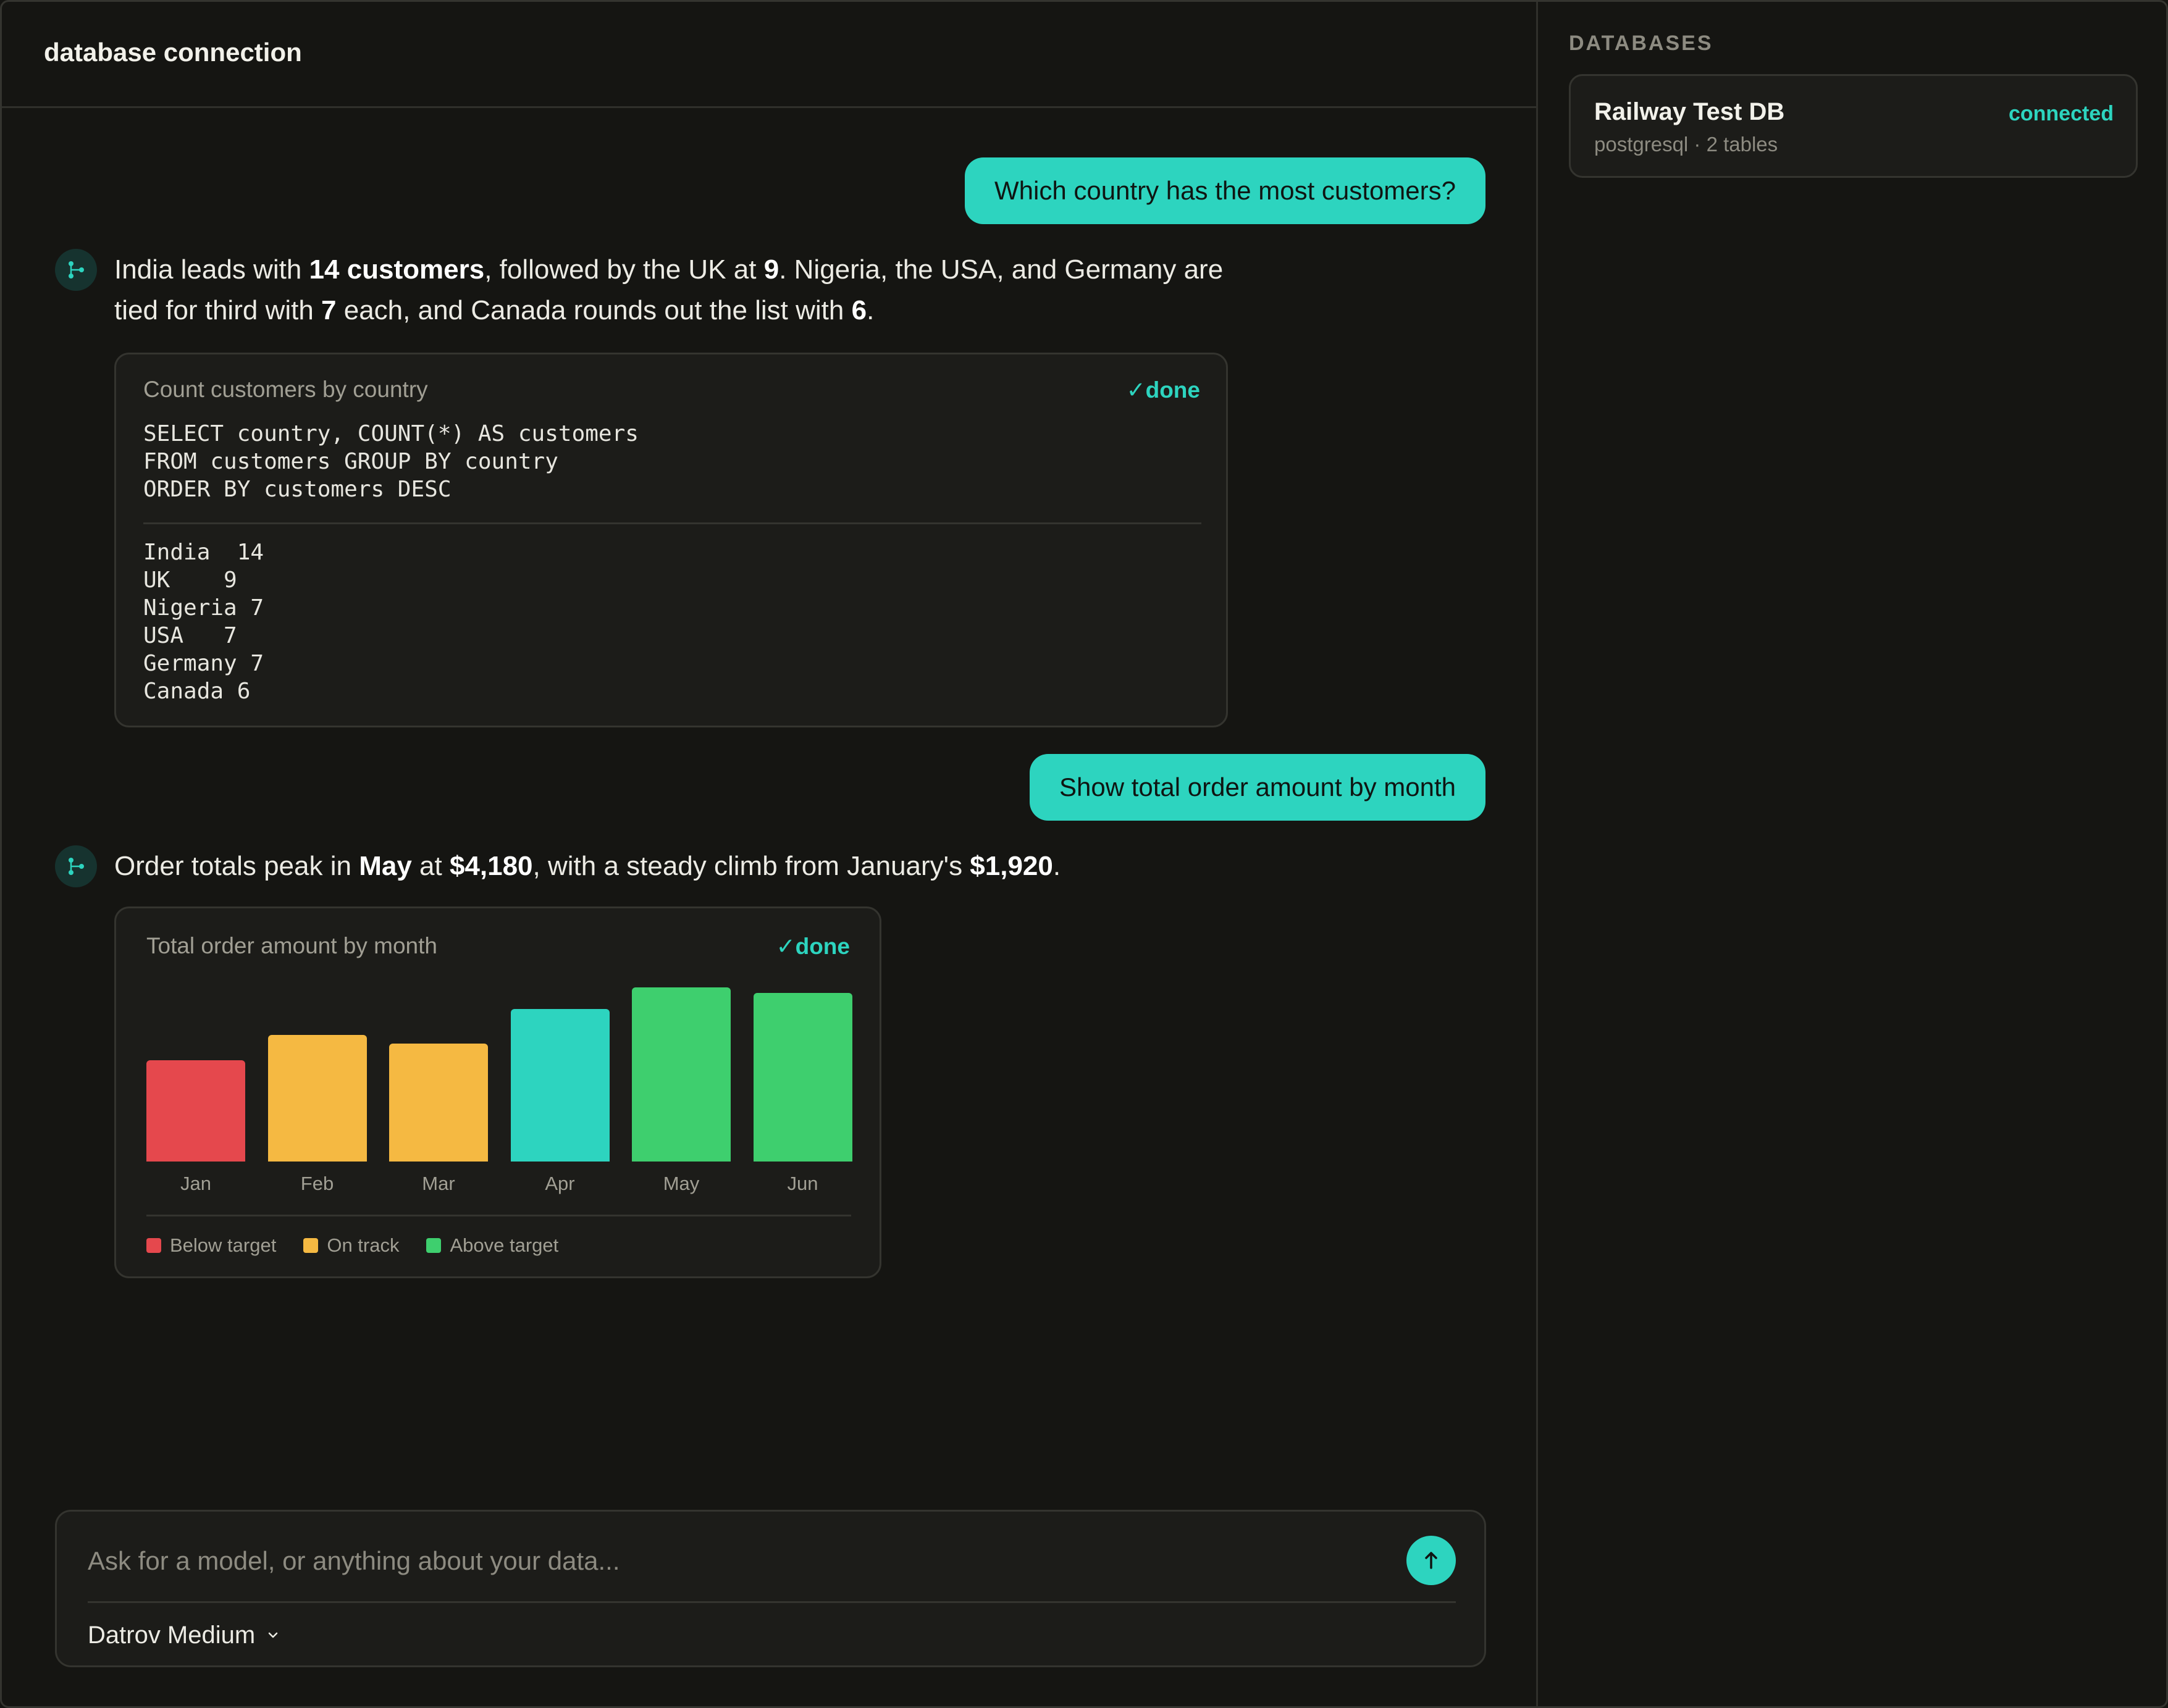 This screenshot has width=2168, height=1708. Describe the element at coordinates (770, 55) in the screenshot. I see `chat-header: database connection` at that location.